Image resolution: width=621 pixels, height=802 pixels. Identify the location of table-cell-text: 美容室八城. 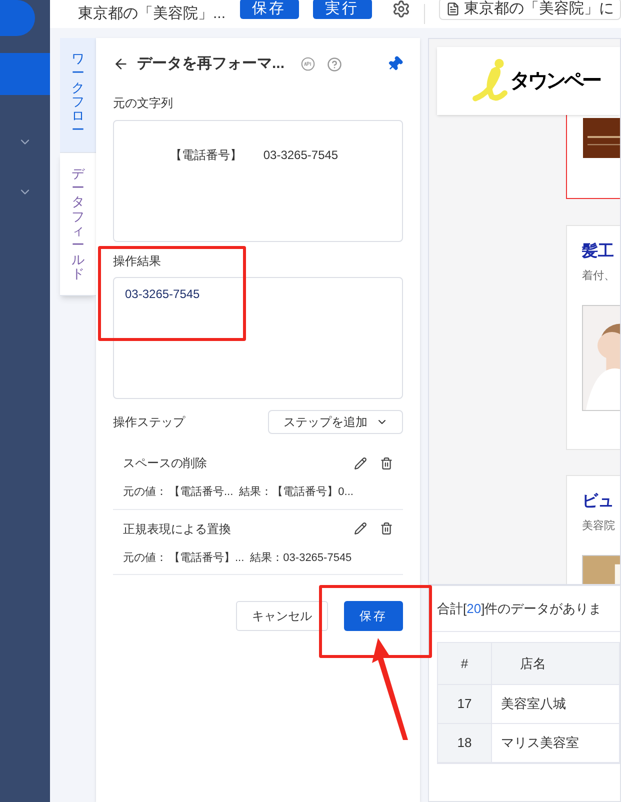
(533, 704).